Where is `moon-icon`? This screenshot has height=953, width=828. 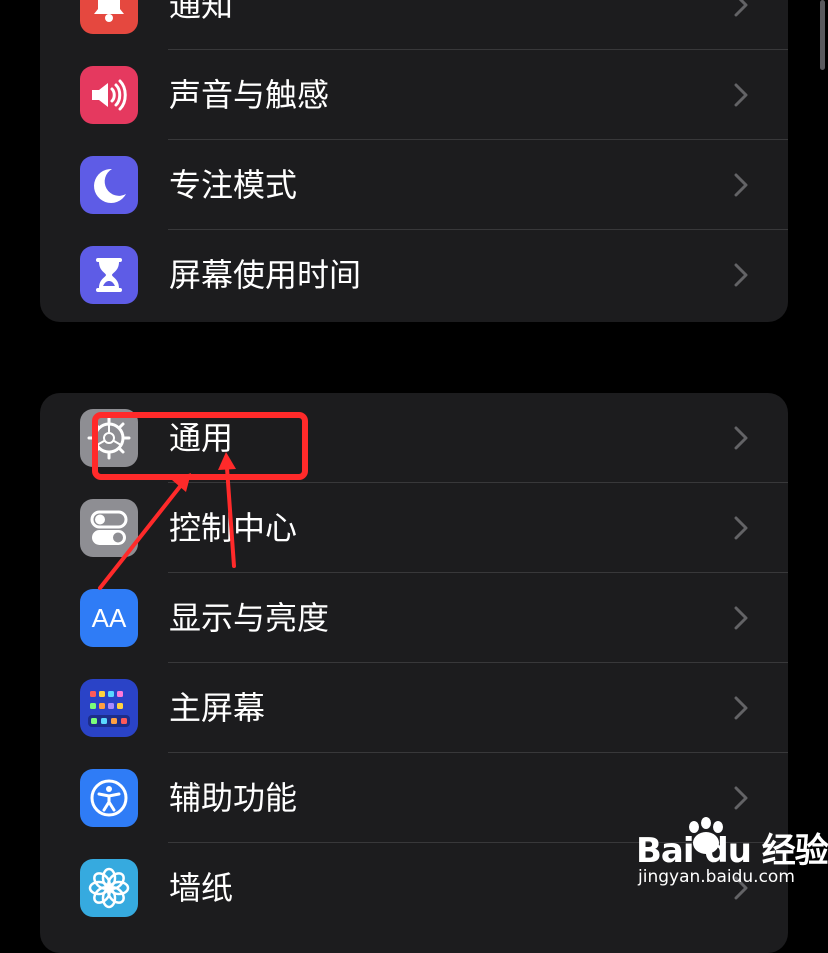
moon-icon is located at coordinates (109, 185).